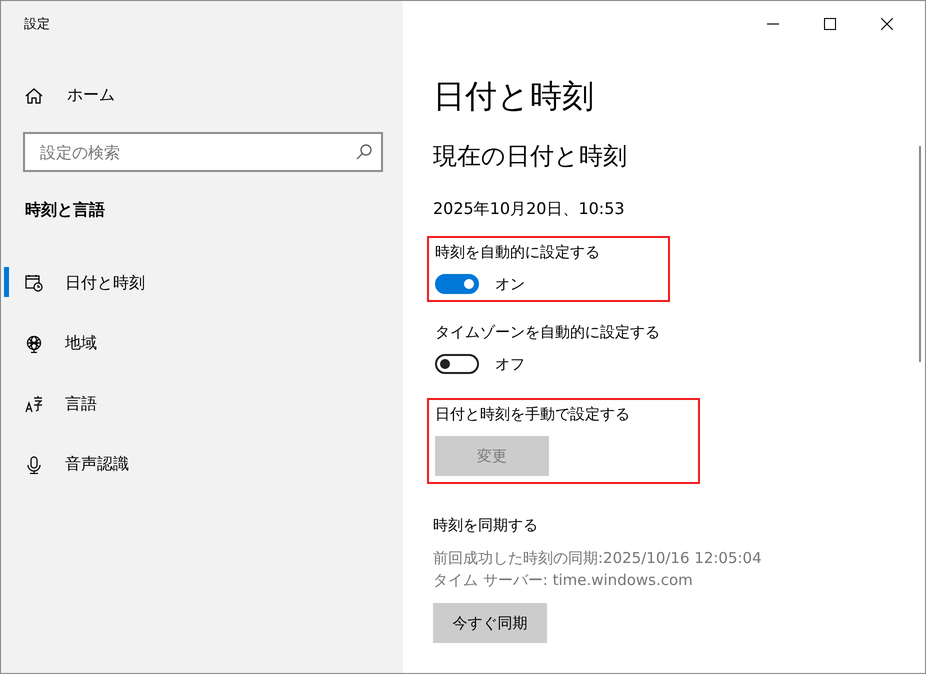  I want to click on setting-label: 日付と時刻を手動で設定する, so click(532, 414).